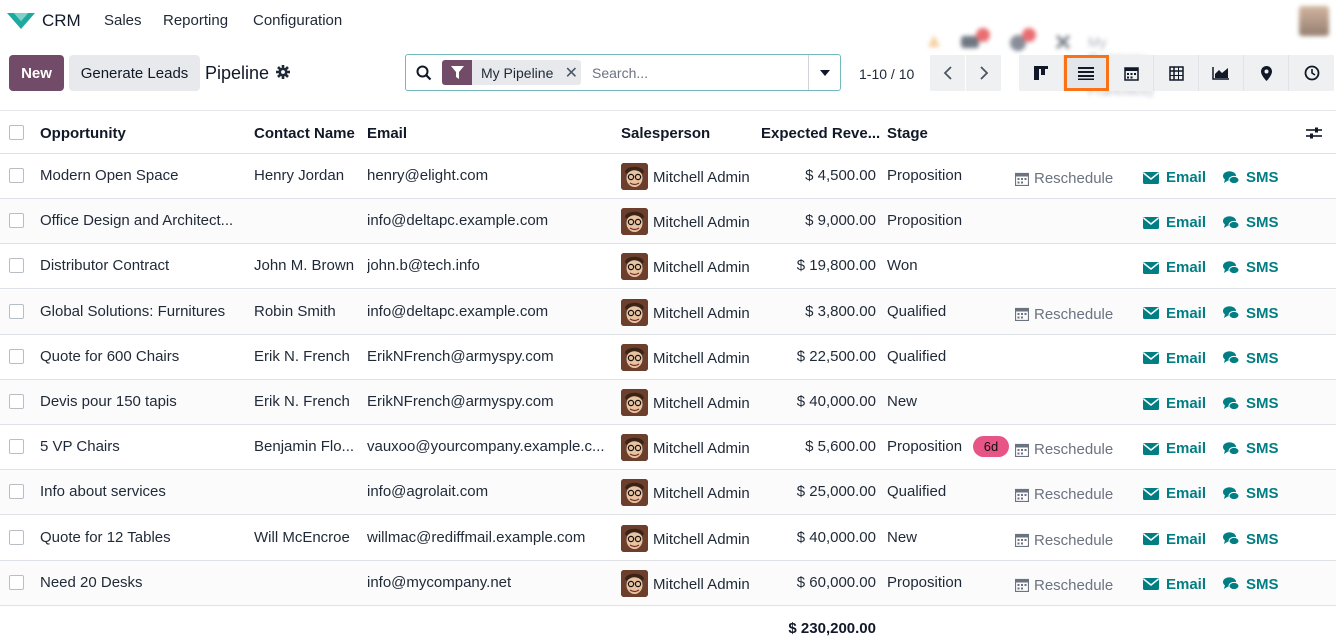 The width and height of the screenshot is (1336, 640). I want to click on stage: Qualified, so click(917, 311).